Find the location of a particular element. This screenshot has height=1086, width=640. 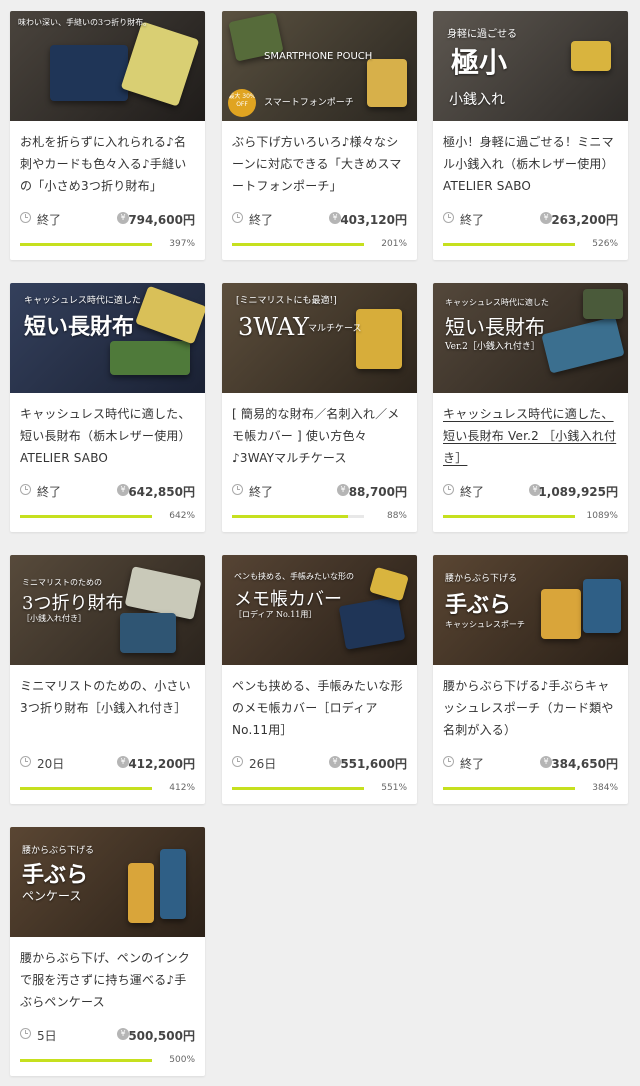

thumbnail-subtitle: キャッシュレスポーチ is located at coordinates (485, 624).